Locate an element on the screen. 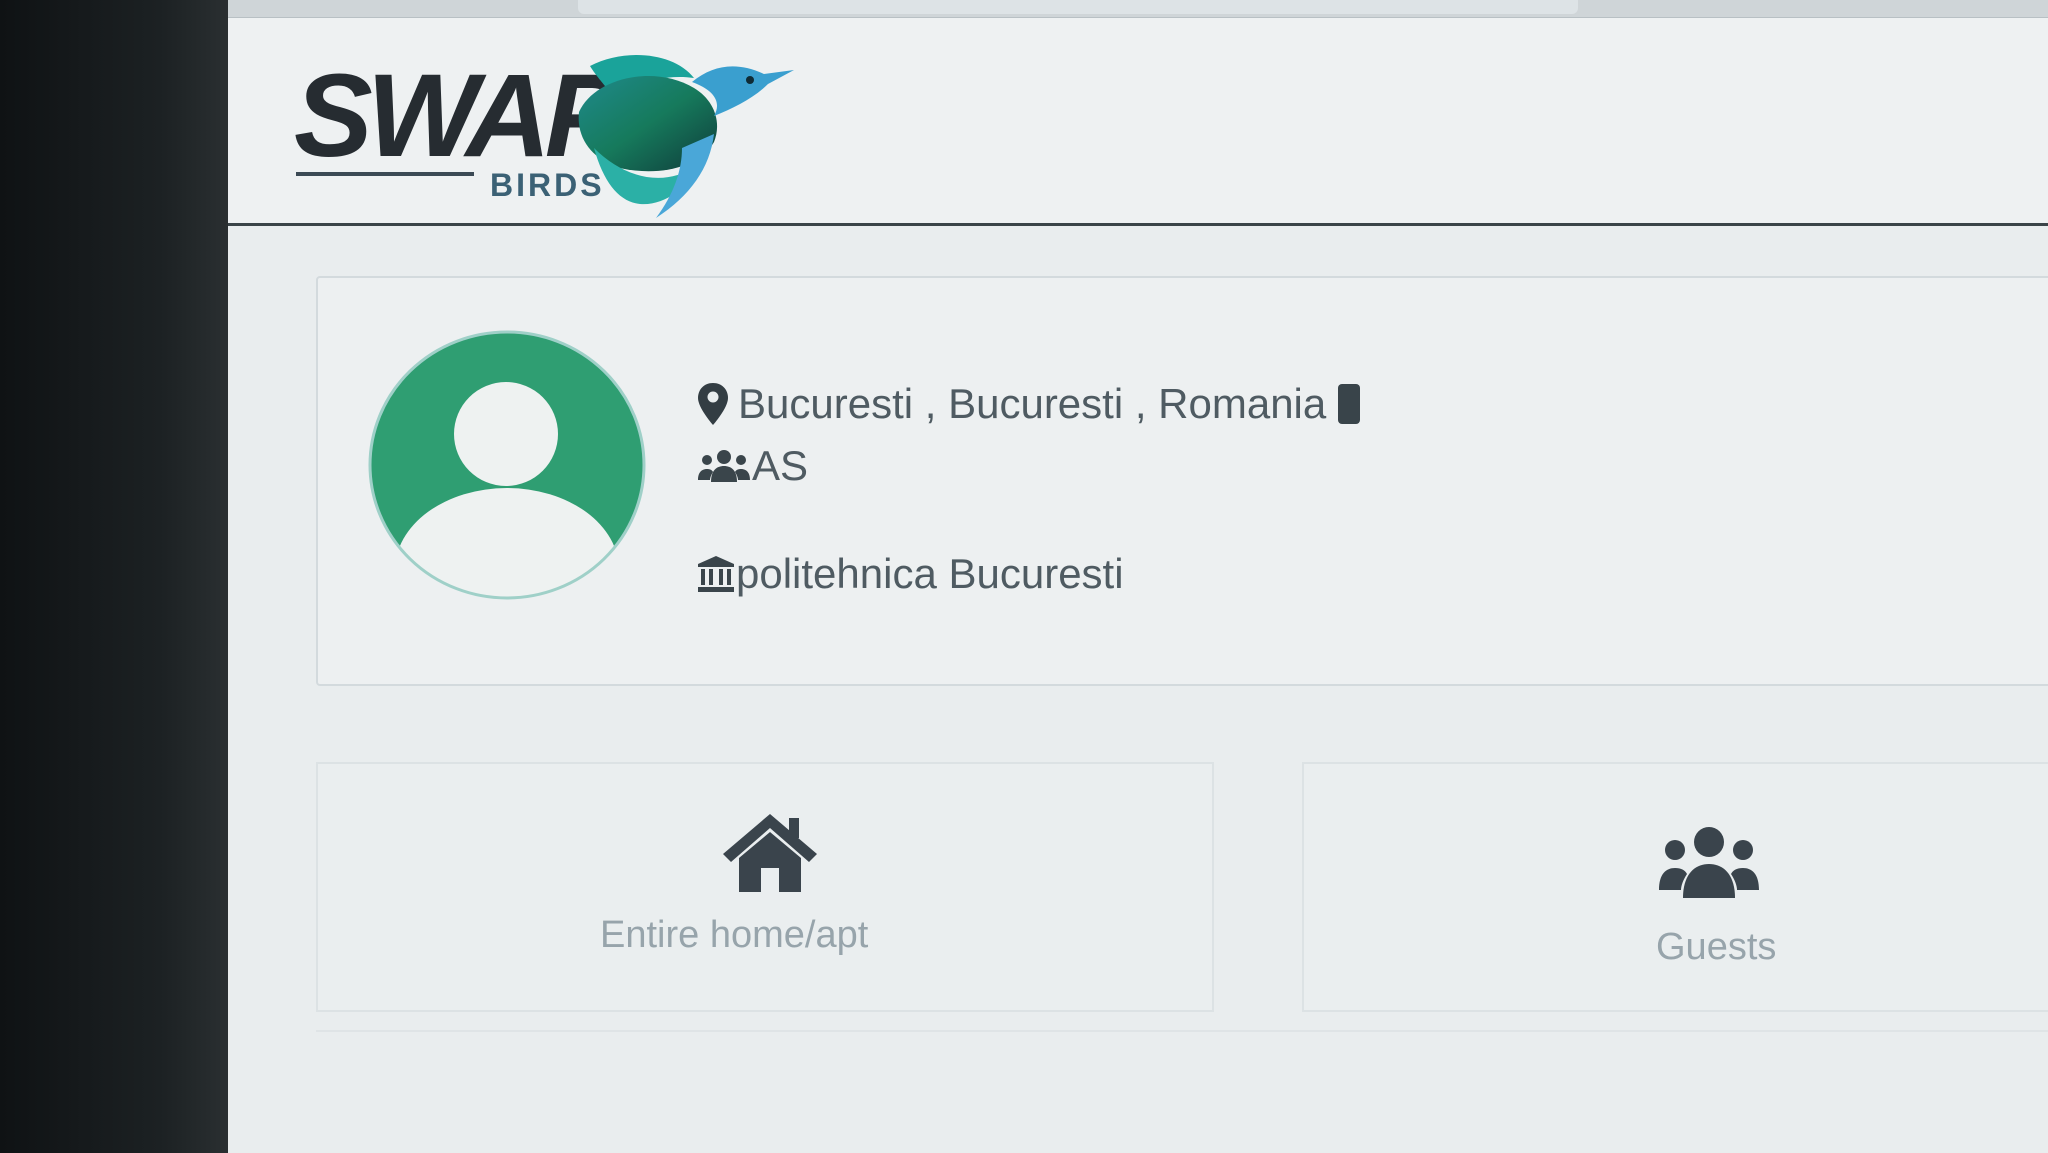 This screenshot has width=2048, height=1153. active-browser-tab is located at coordinates (1078, 7).